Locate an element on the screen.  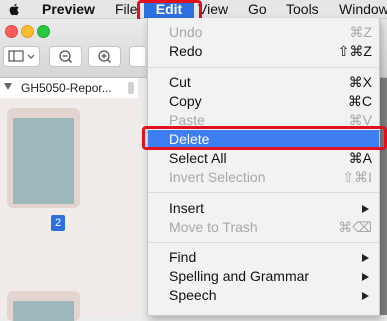
menu-item-label: Cut is located at coordinates (180, 82).